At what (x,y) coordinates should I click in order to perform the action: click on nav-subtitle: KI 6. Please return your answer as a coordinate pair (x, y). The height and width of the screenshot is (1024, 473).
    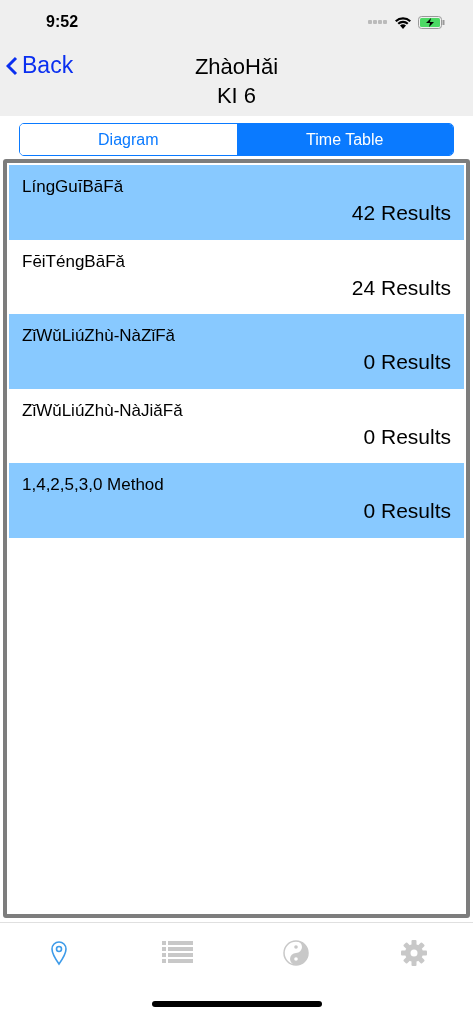
    Looking at the image, I should click on (236, 96).